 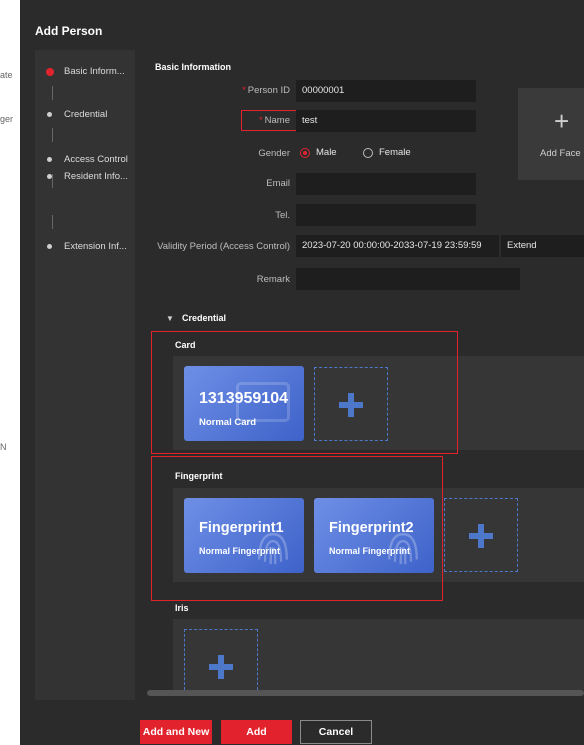 What do you see at coordinates (297, 528) in the screenshot?
I see `fingerprint-highlight-box` at bounding box center [297, 528].